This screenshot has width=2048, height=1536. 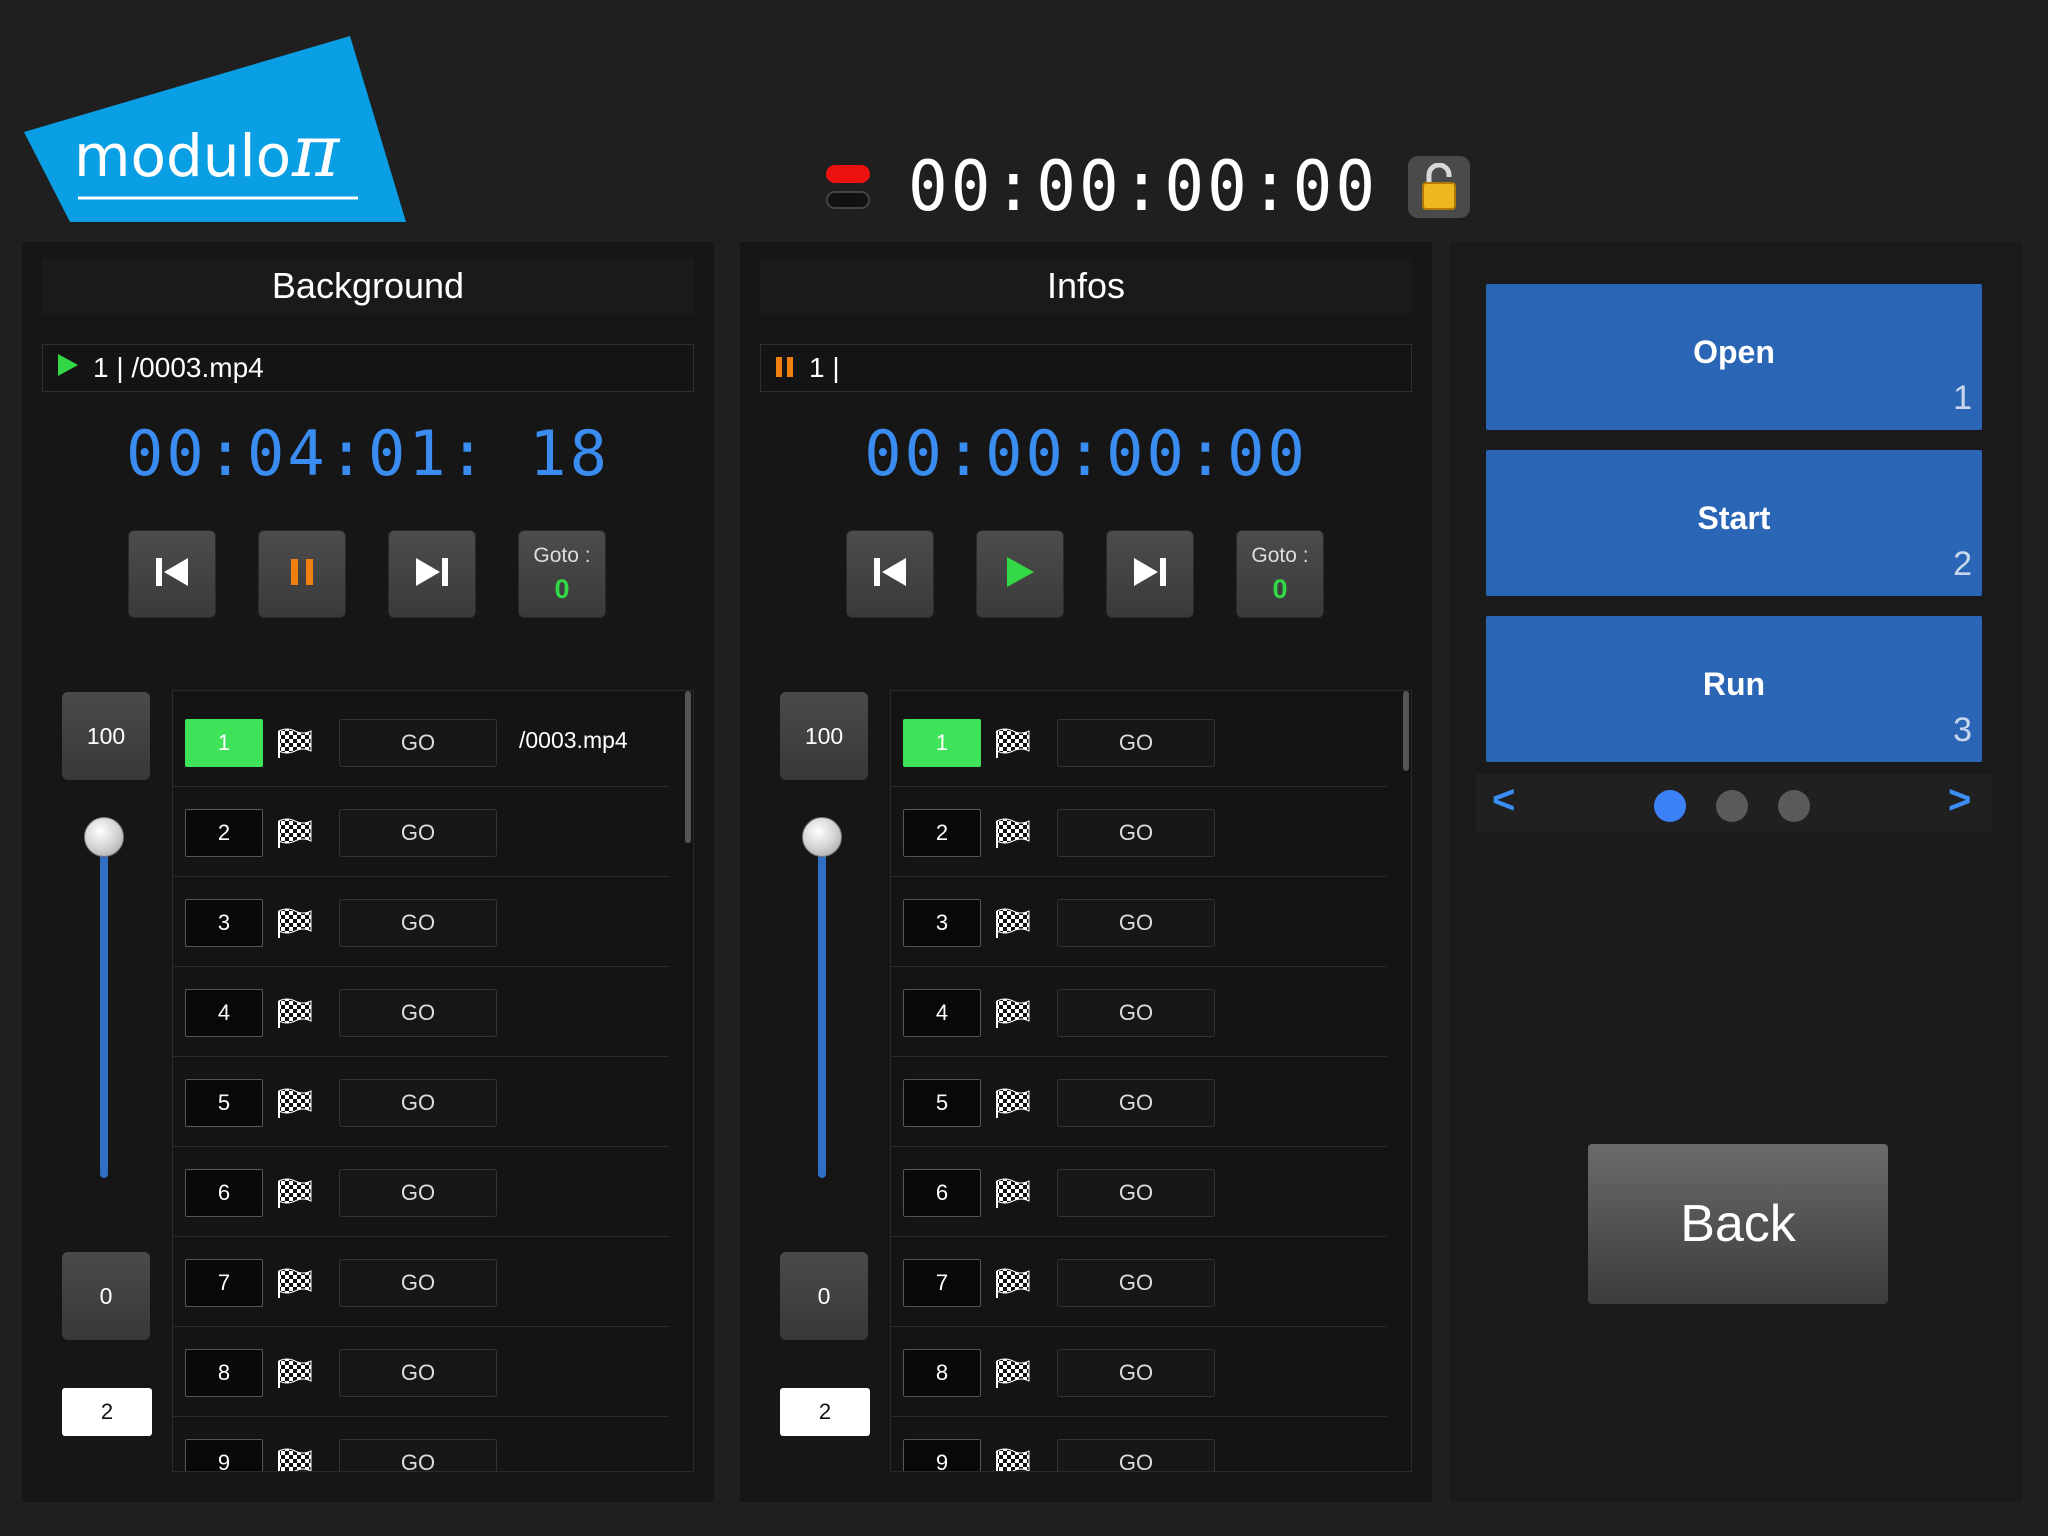 I want to click on cue-row: 1 GO /0003.mp4, so click(x=421, y=742).